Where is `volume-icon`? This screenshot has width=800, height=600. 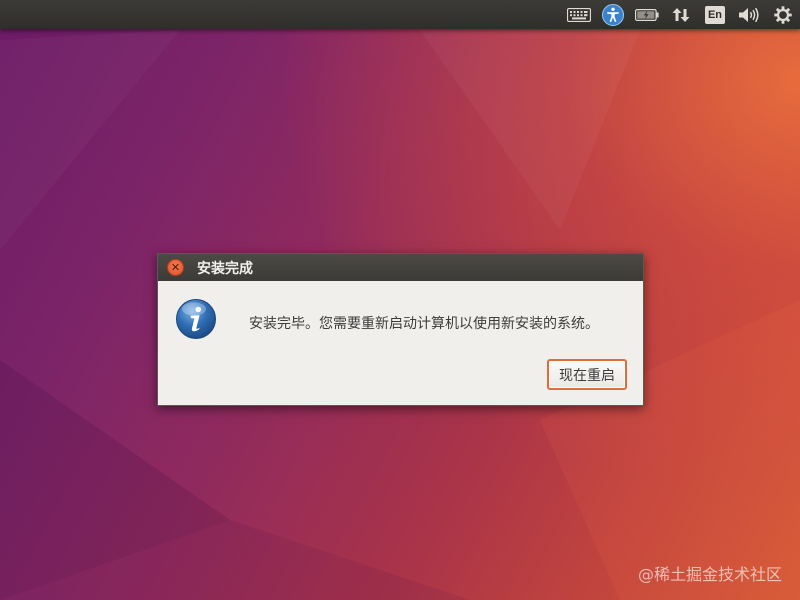 volume-icon is located at coordinates (749, 14).